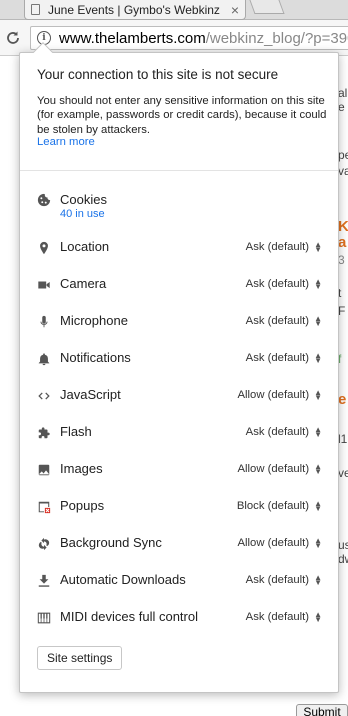  Describe the element at coordinates (235, 10) in the screenshot. I see `close-icon: ×` at that location.